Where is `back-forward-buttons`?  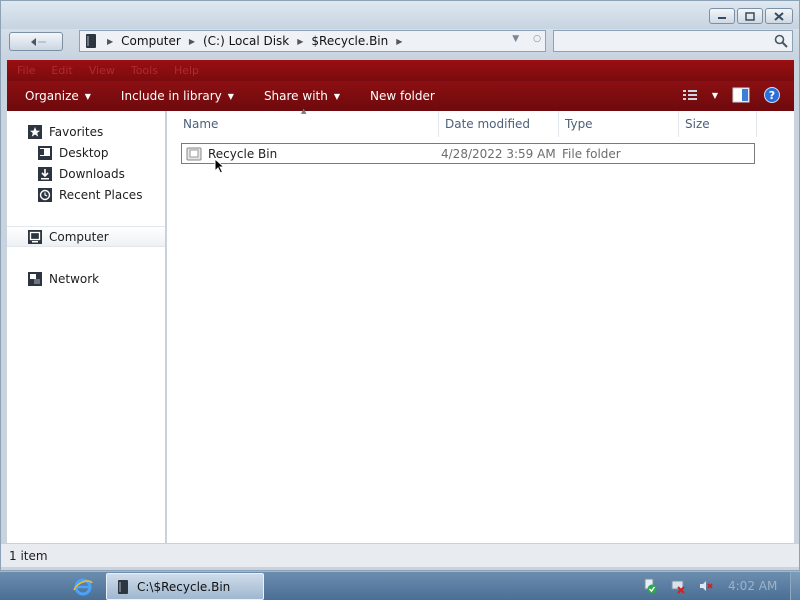 back-forward-buttons is located at coordinates (36, 41).